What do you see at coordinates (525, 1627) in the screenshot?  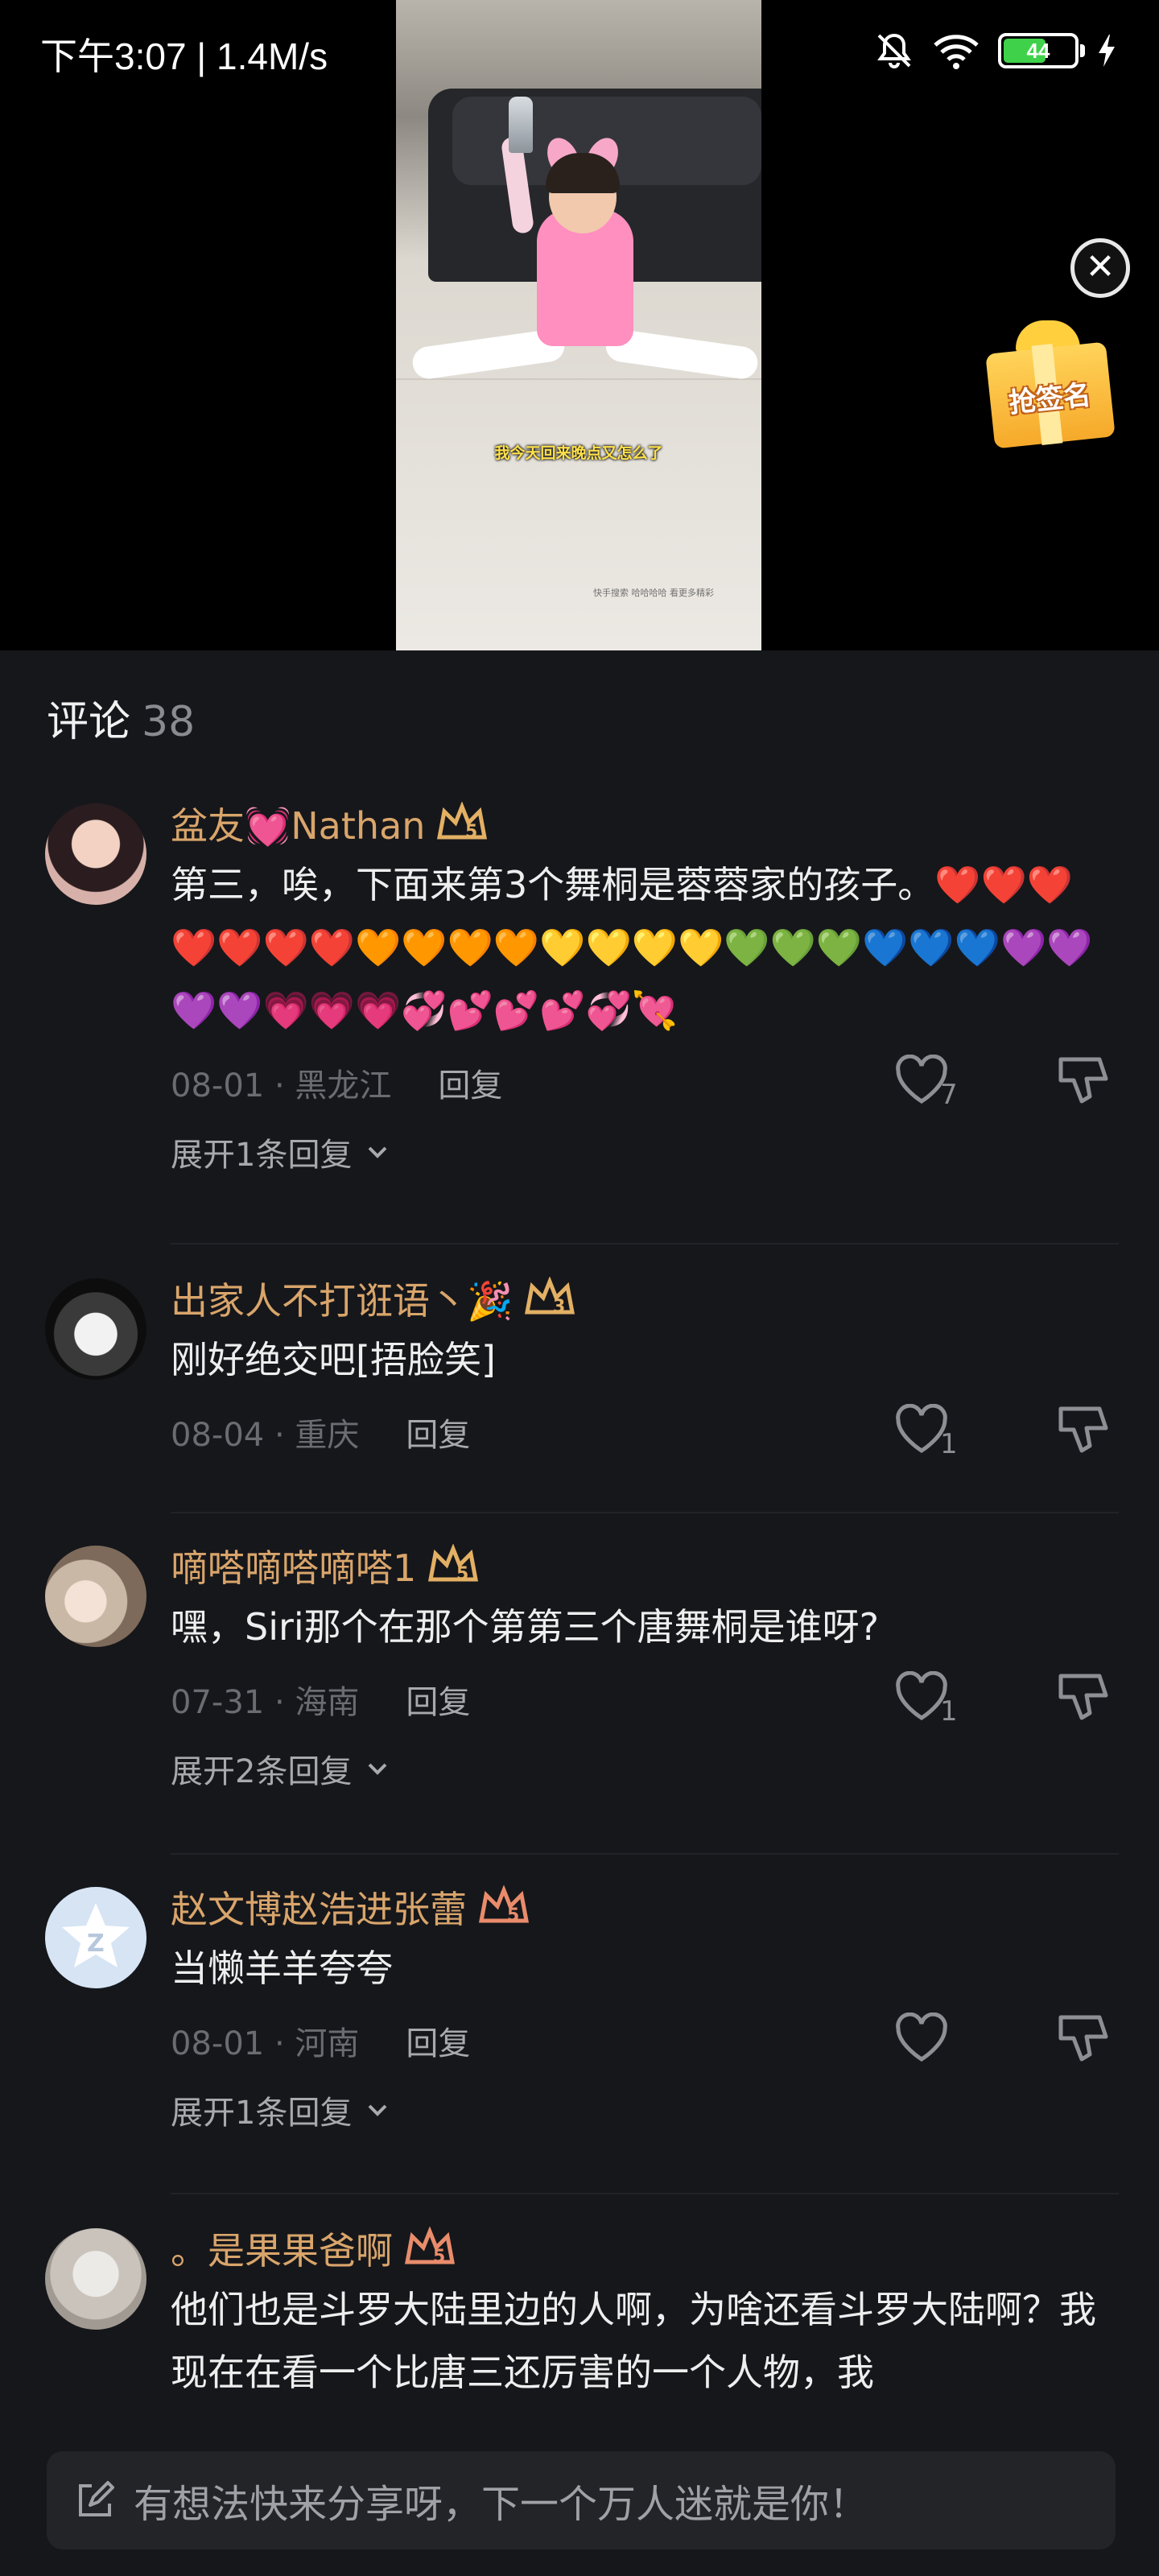 I see `comment-text: 嘿，Siri那个在那个第第三个唐舞桐是谁呀?` at bounding box center [525, 1627].